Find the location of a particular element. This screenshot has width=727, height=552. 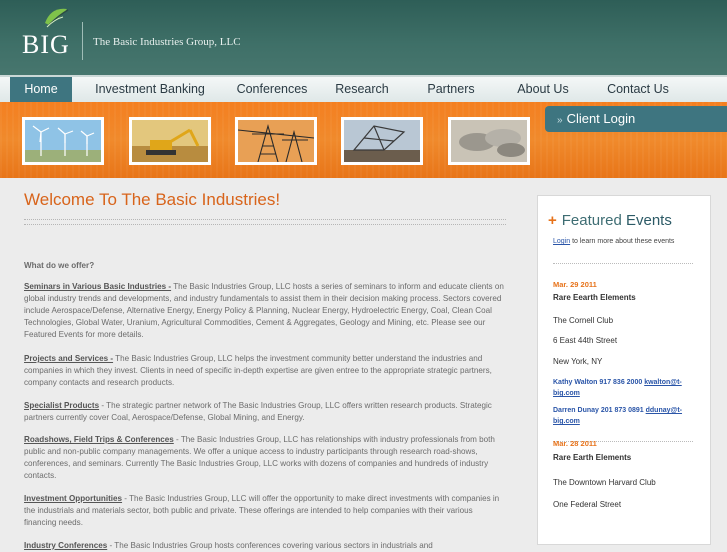

login-note: Login to learn more about these events is located at coordinates (613, 241).